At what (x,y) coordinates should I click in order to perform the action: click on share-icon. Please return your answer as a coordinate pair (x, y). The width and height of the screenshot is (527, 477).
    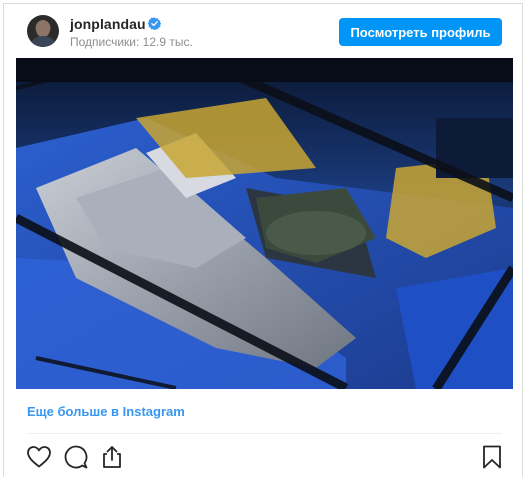
    Looking at the image, I should click on (112, 457).